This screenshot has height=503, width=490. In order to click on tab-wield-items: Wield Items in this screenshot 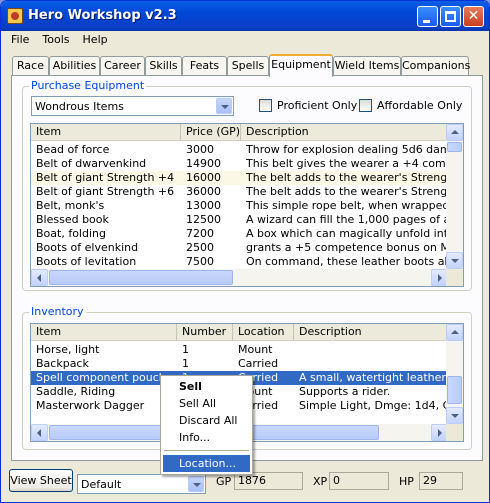, I will do `click(367, 66)`.